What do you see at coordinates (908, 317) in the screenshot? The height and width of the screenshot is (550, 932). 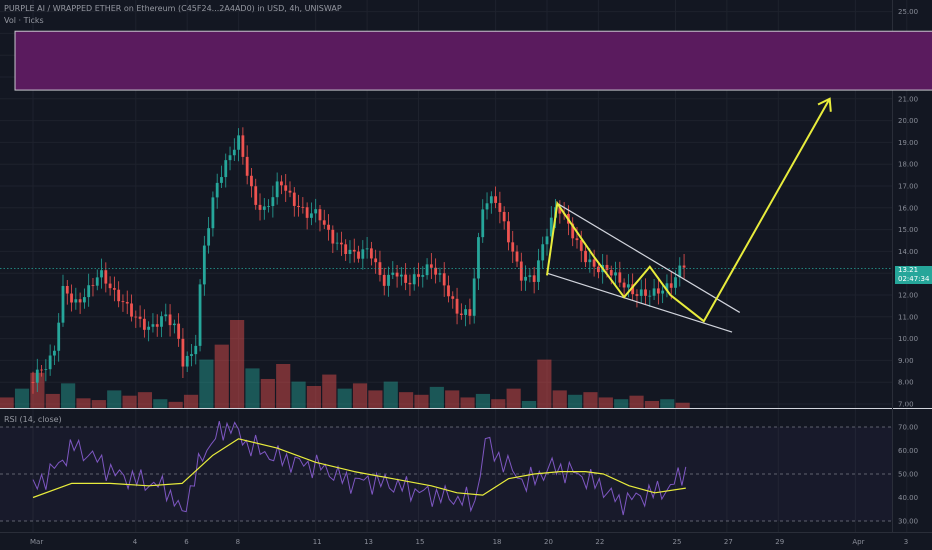 I see `price-tick-label: 11.00` at bounding box center [908, 317].